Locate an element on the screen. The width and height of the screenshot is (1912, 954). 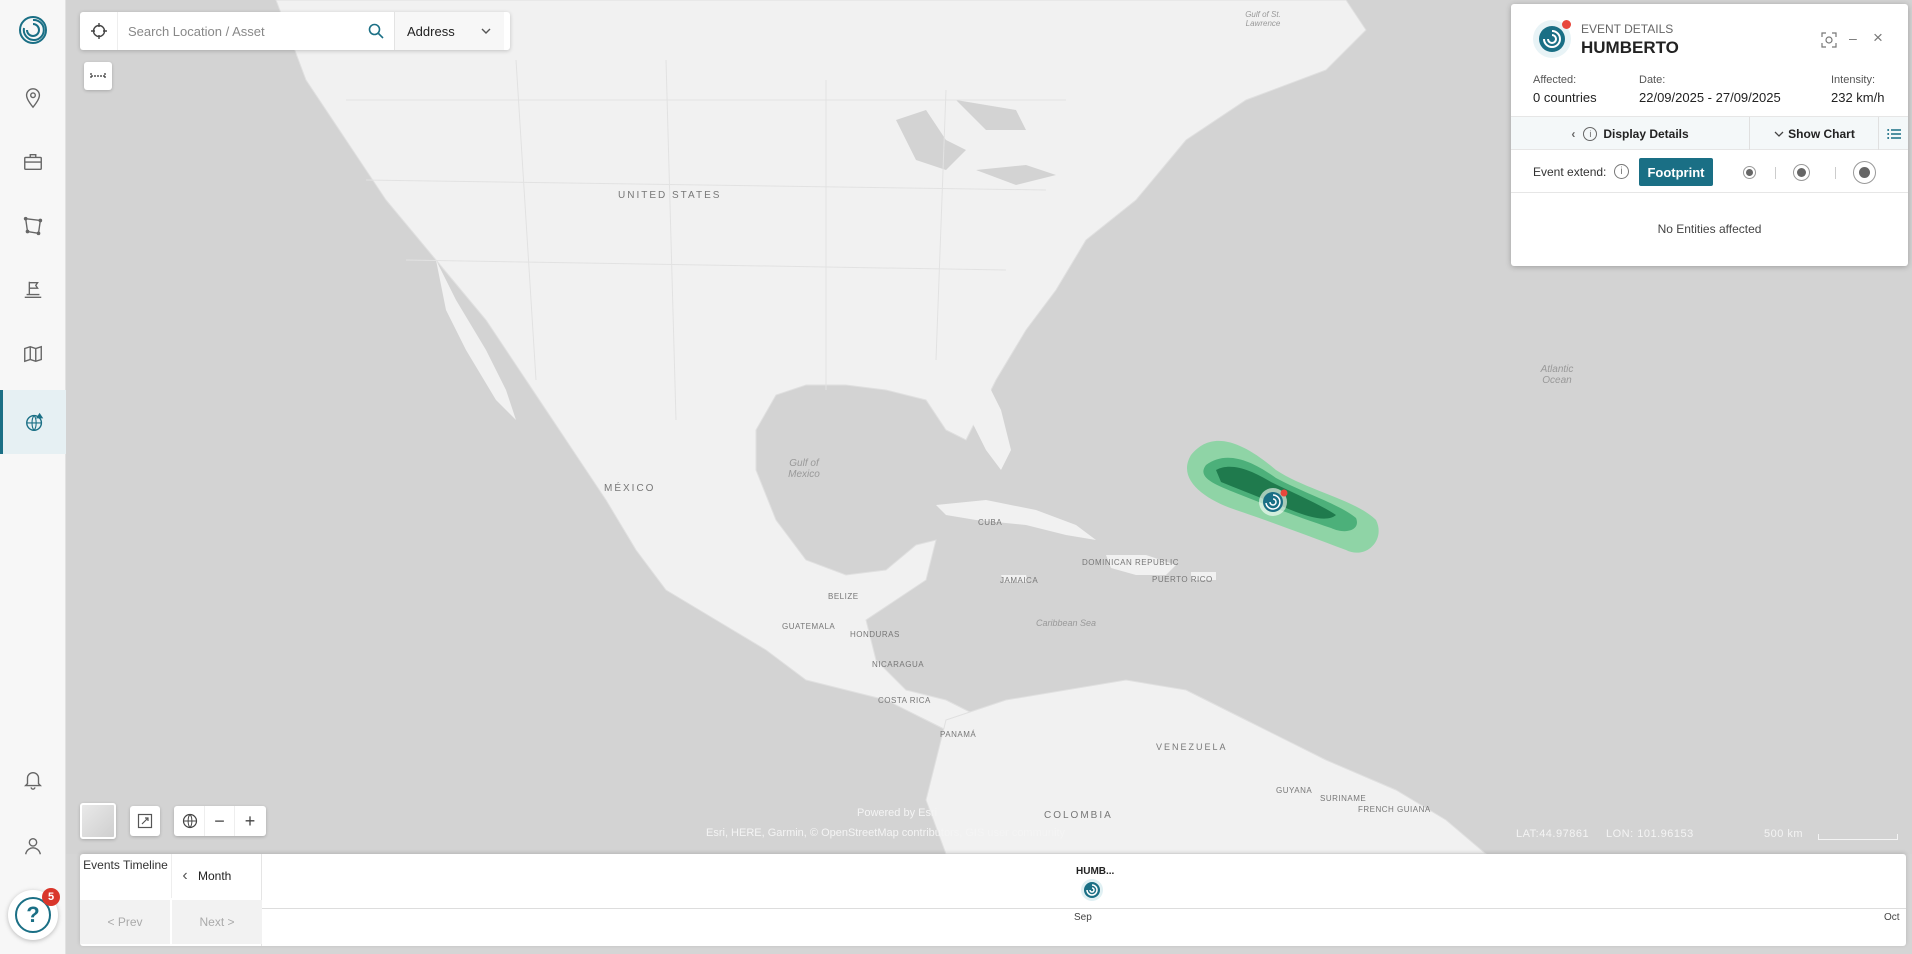
basemap-toggle-button is located at coordinates (98, 821).